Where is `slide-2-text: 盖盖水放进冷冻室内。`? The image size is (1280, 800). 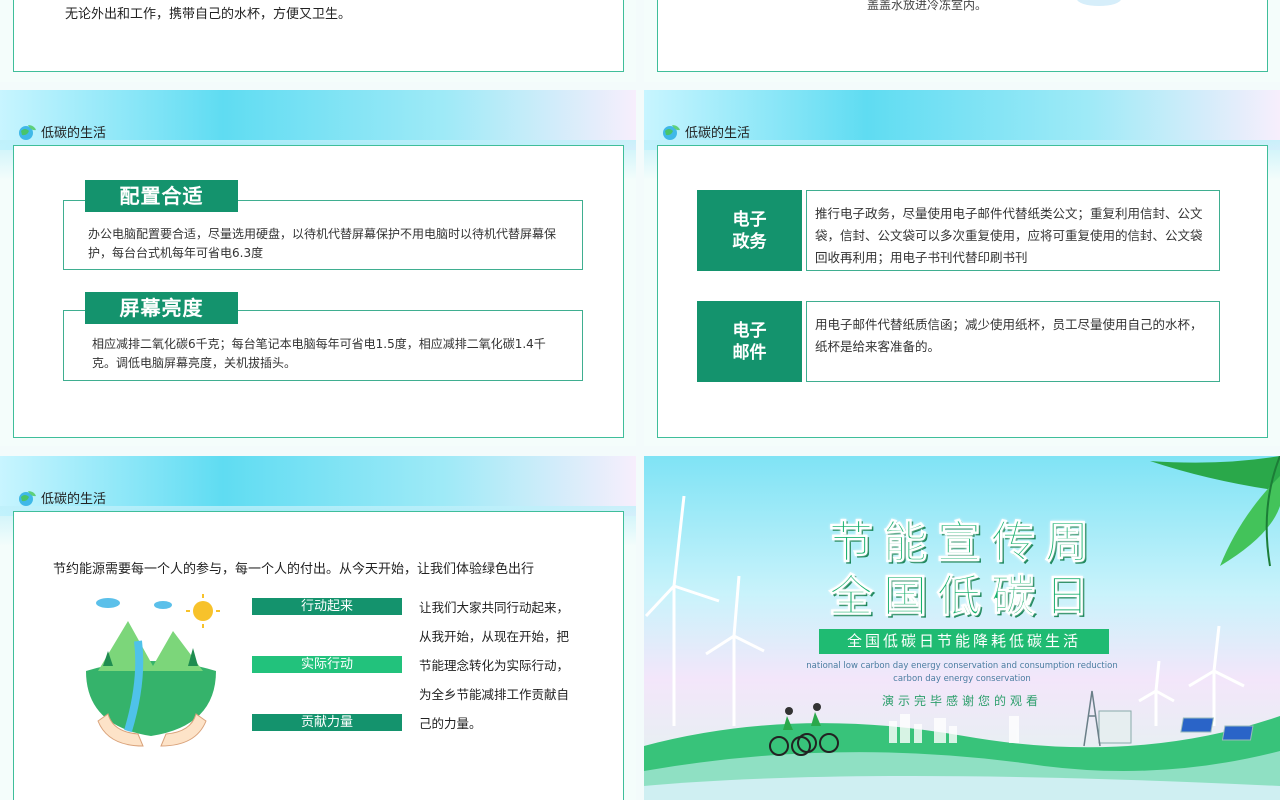 slide-2-text: 盖盖水放进冷冻室内。 is located at coordinates (927, 6).